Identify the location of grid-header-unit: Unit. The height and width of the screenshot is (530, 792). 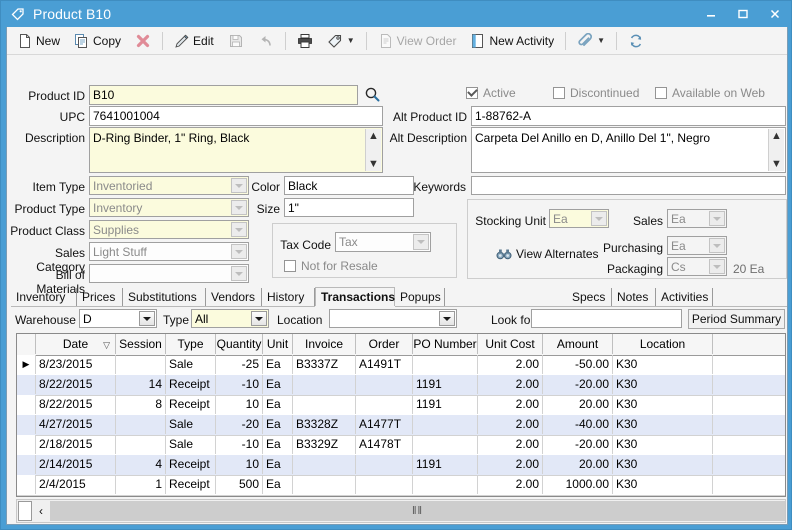
(278, 344).